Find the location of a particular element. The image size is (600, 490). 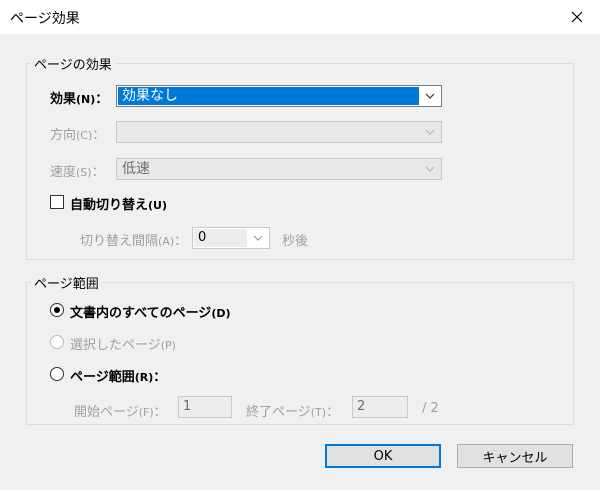

close-icon is located at coordinates (577, 17).